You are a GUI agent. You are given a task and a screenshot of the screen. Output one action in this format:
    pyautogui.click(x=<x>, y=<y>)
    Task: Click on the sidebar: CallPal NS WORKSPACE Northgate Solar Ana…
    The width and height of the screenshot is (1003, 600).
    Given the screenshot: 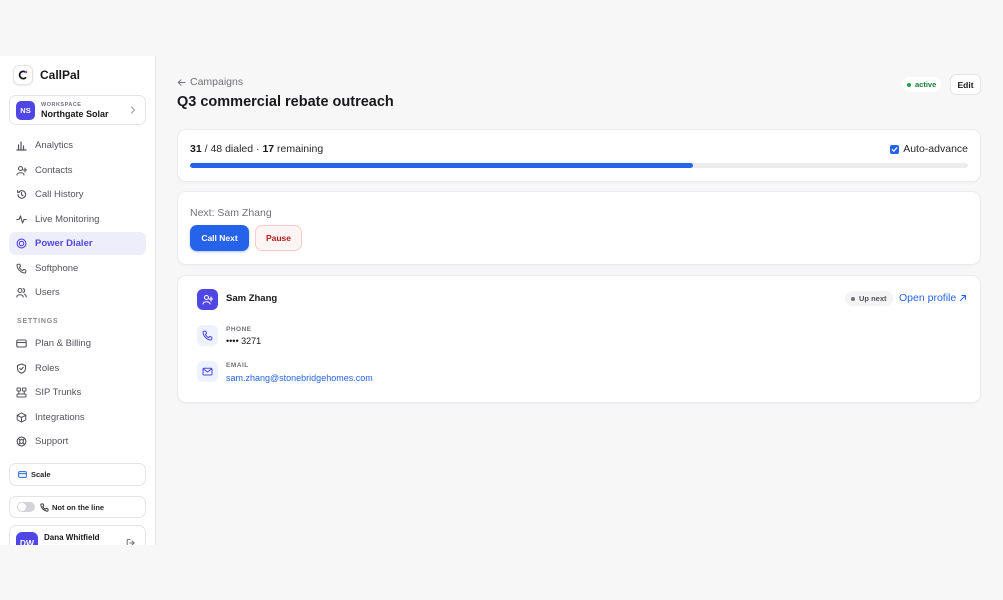 What is the action you would take?
    pyautogui.click(x=78, y=300)
    